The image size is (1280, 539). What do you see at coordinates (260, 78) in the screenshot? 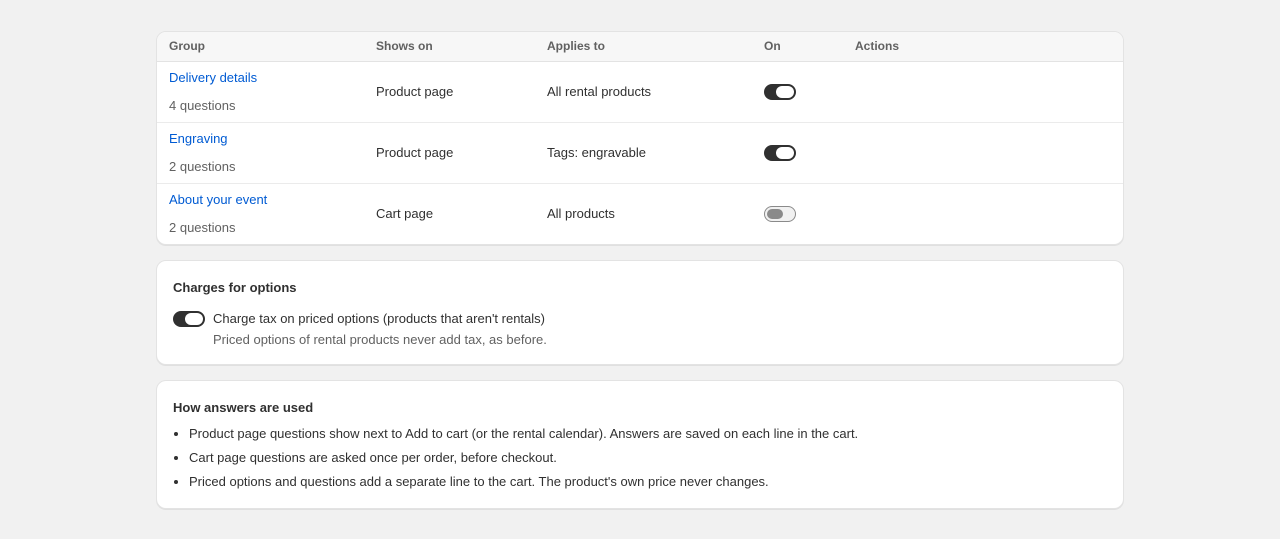
I see `group-name-link: Delivery details` at bounding box center [260, 78].